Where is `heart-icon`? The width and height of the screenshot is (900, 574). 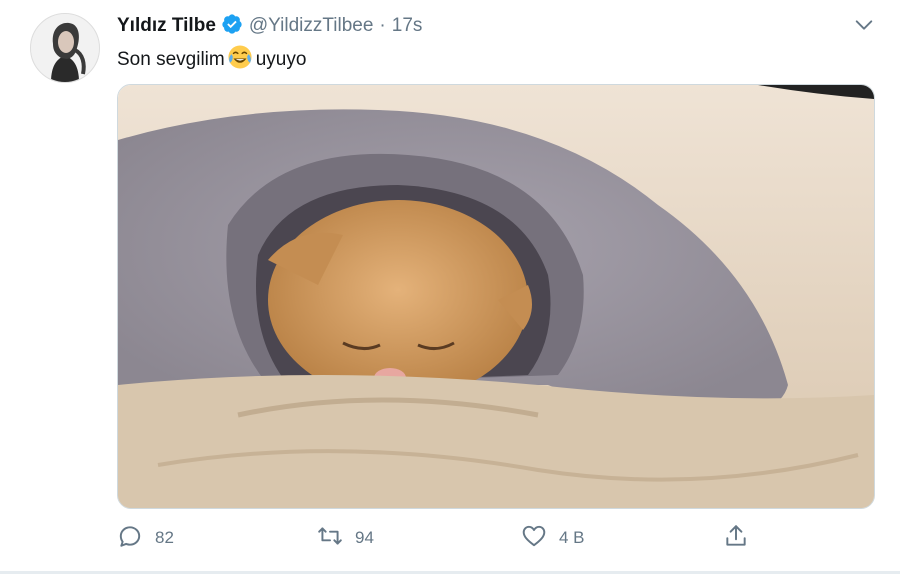
heart-icon is located at coordinates (540, 538).